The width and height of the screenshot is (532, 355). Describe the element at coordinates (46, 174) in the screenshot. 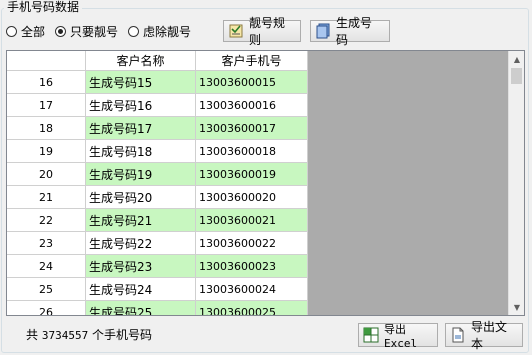

I see `row-number-cell: 20` at that location.